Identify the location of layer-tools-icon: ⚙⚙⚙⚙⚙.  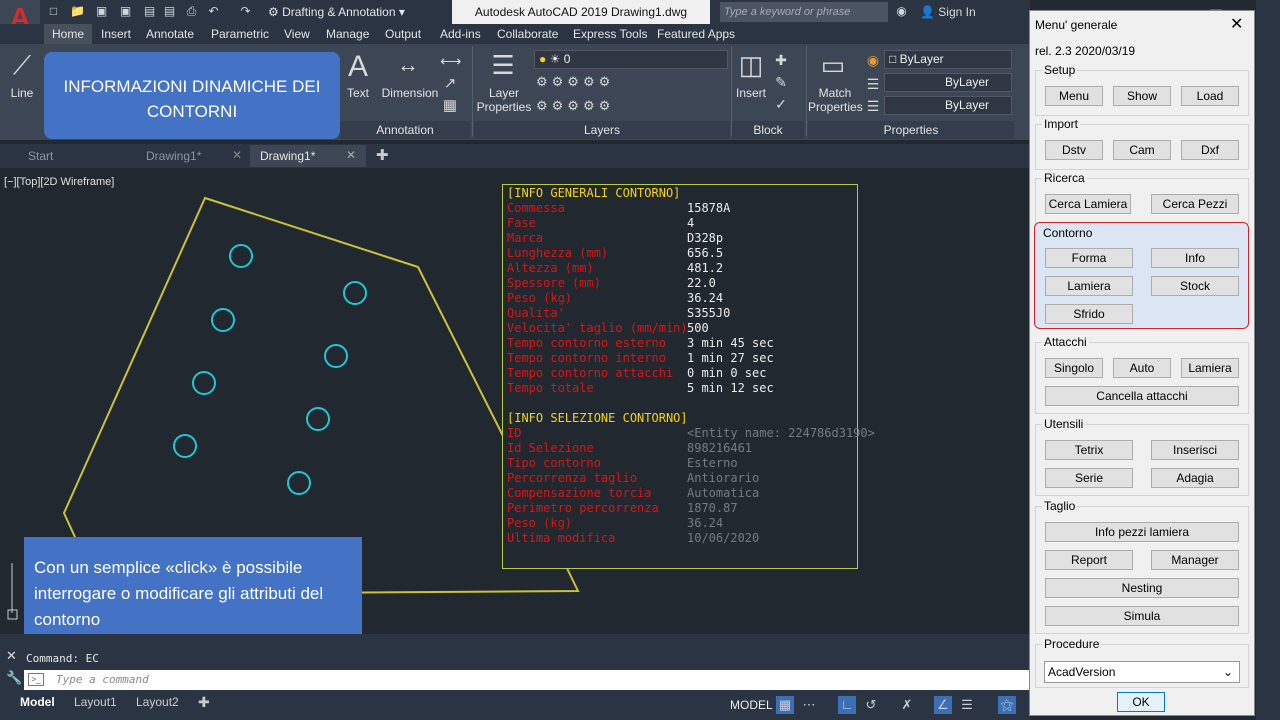
(591, 82).